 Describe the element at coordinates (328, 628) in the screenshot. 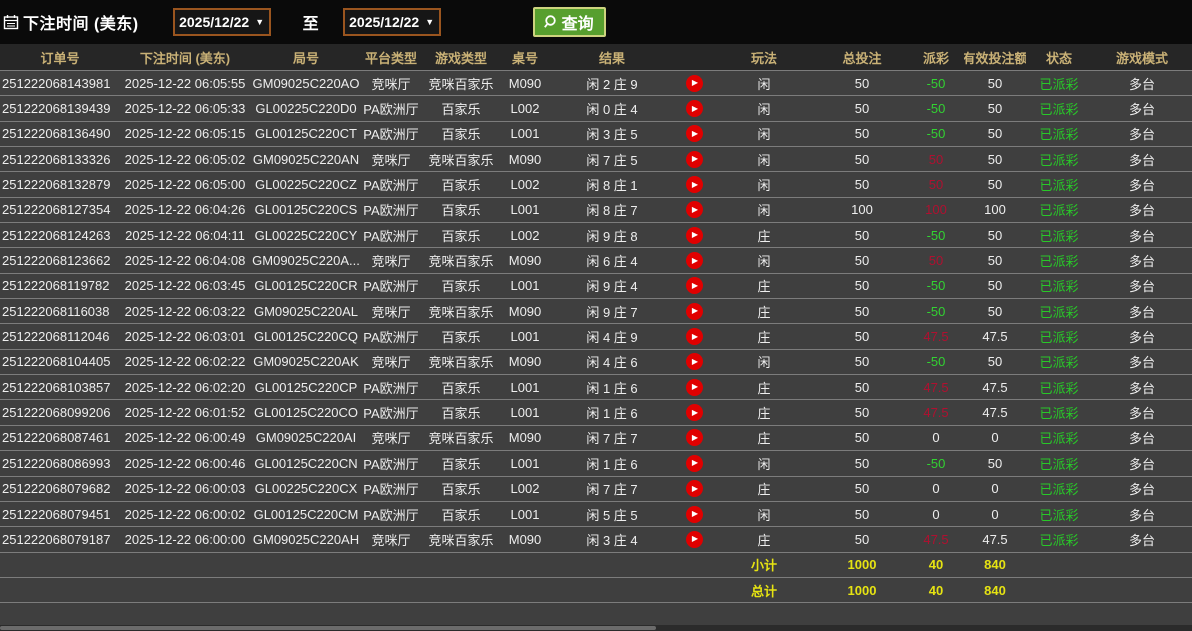

I see `scrollbar-thumb` at that location.